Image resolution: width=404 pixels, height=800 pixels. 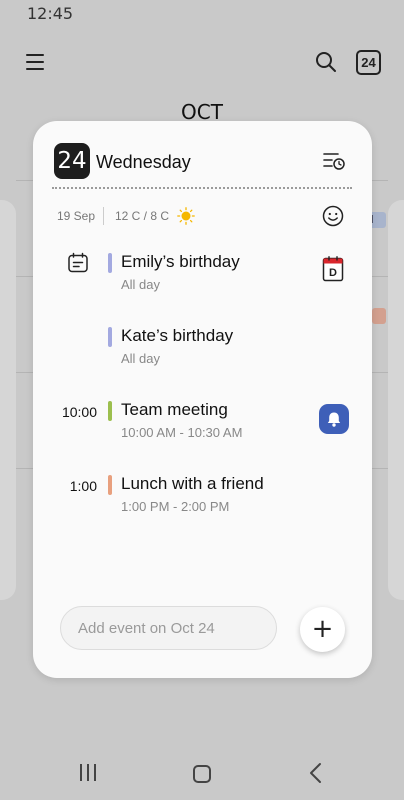 I want to click on calendar-note-icon, so click(x=78, y=262).